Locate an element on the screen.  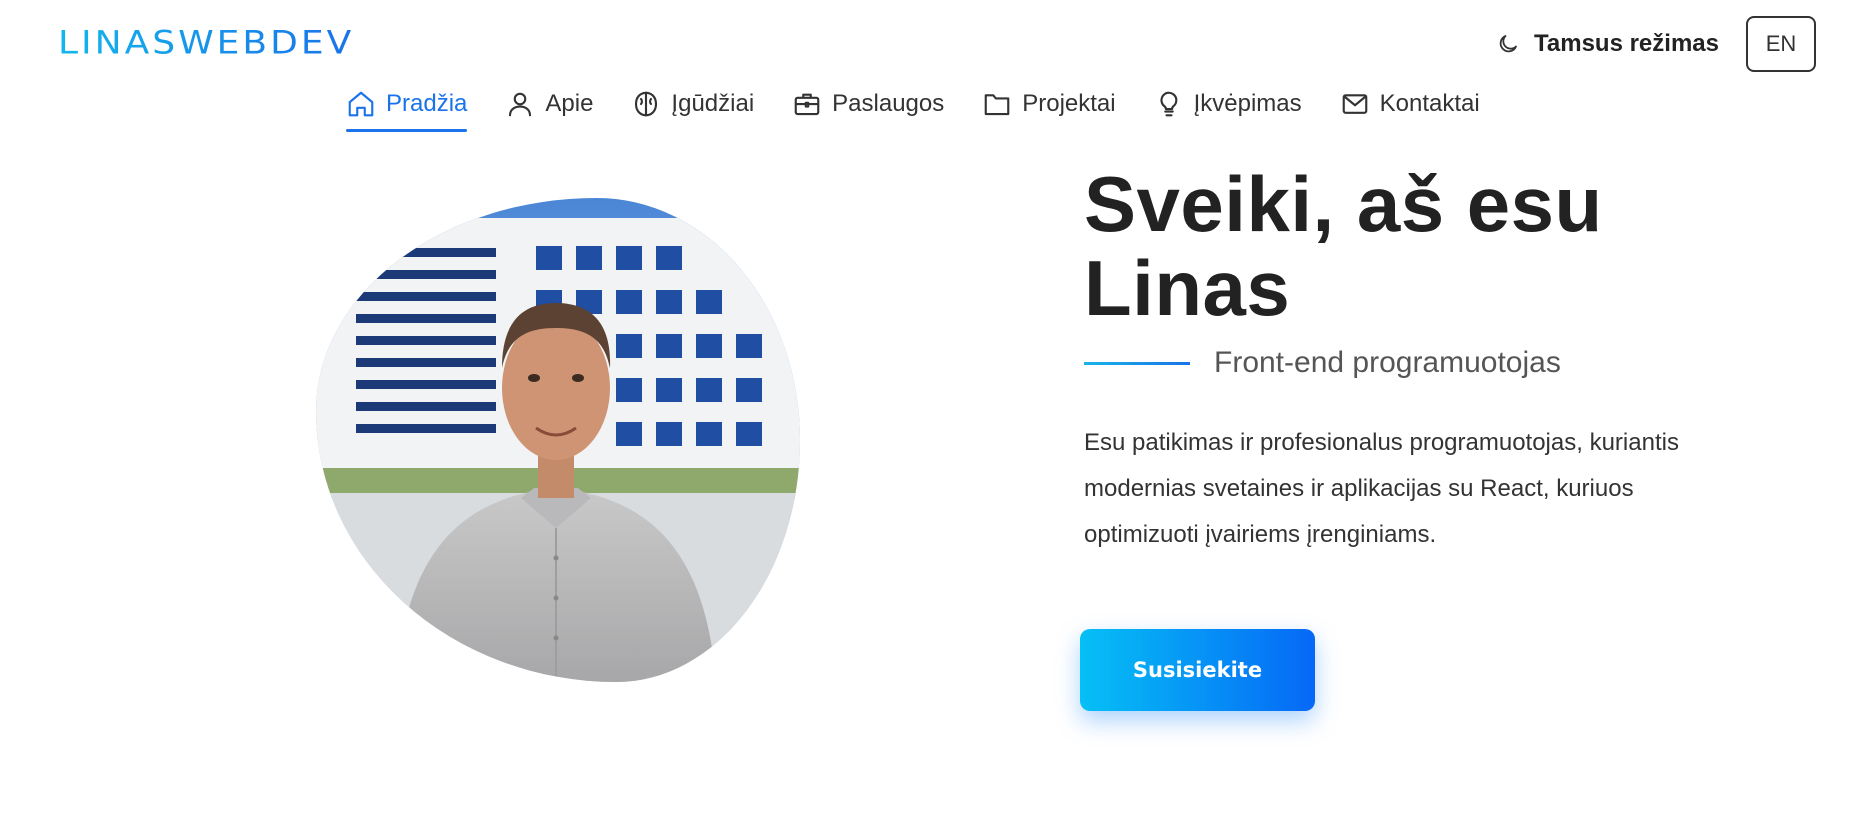
nav-item-contacts: Kontaktai is located at coordinates (1410, 104).